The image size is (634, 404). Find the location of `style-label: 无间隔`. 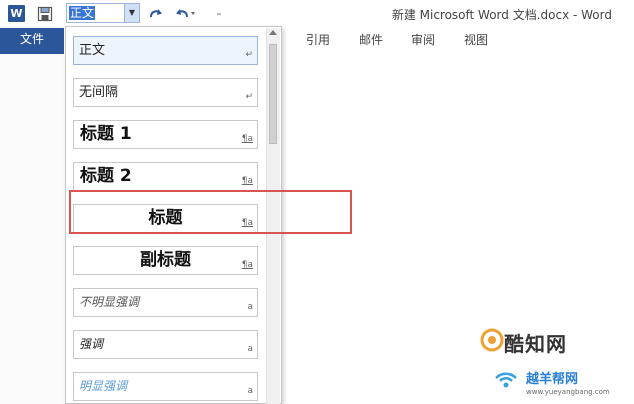

style-label: 无间隔 is located at coordinates (99, 92).